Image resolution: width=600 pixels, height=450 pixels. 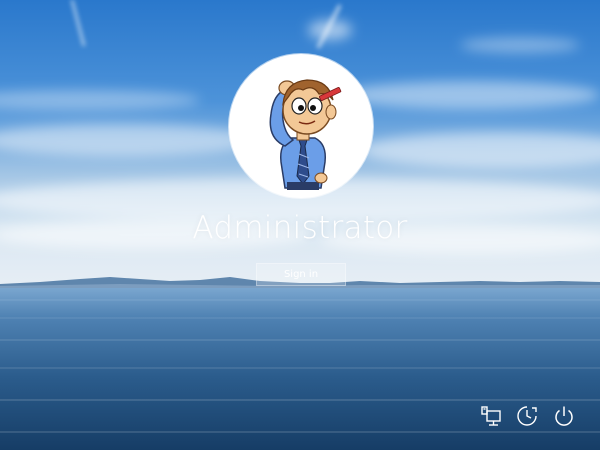 What do you see at coordinates (301, 274) in the screenshot?
I see `sign-in-button: Sign in` at bounding box center [301, 274].